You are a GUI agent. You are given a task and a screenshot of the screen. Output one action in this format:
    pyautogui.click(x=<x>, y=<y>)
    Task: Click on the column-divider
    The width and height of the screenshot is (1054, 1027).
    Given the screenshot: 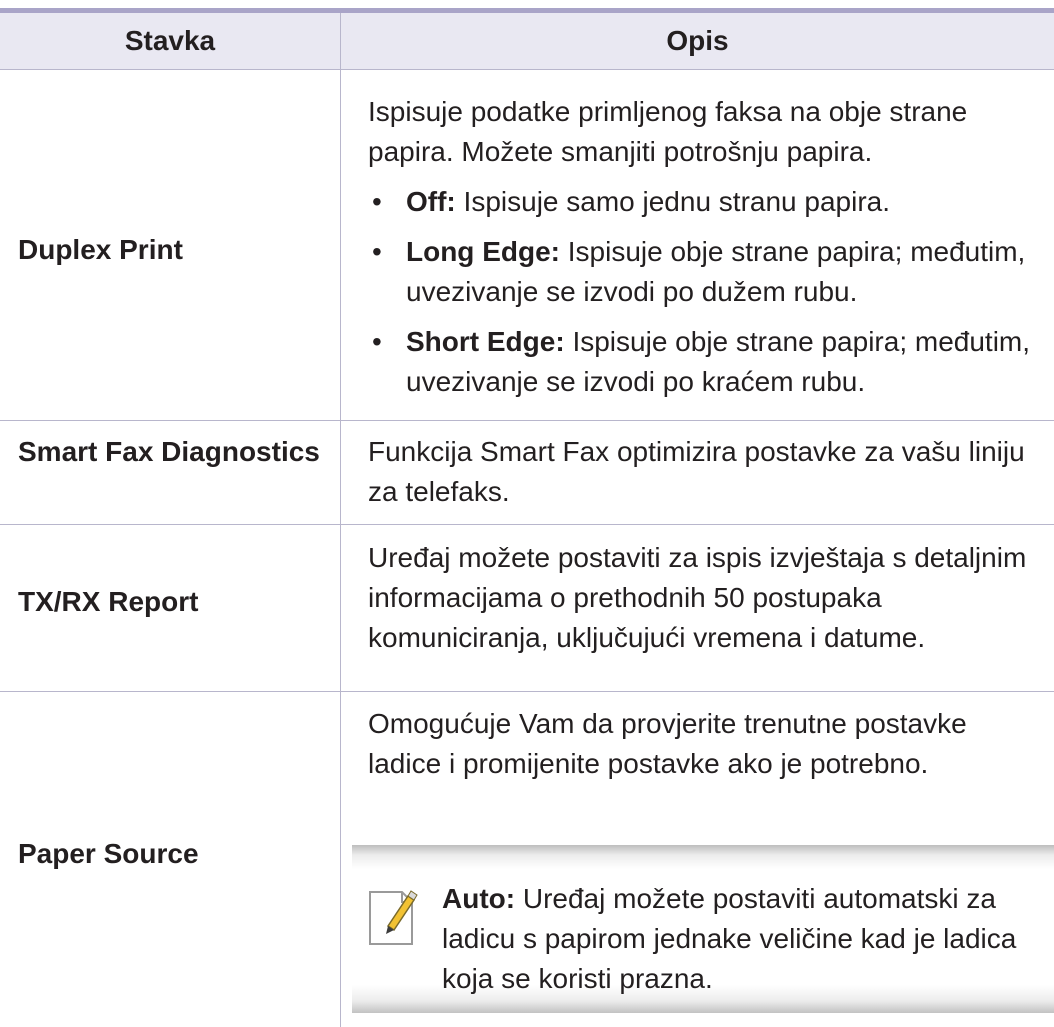 What is the action you would take?
    pyautogui.click(x=340, y=520)
    